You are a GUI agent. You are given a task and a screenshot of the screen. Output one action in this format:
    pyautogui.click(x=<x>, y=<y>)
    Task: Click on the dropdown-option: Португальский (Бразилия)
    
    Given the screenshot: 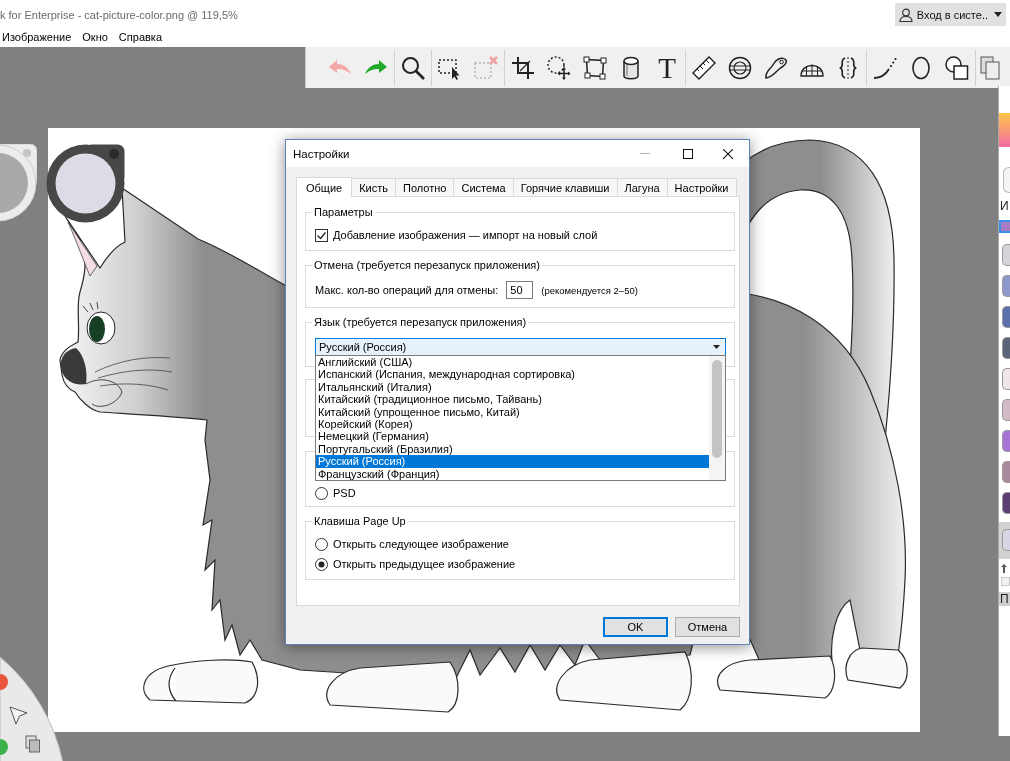 What is the action you would take?
    pyautogui.click(x=512, y=449)
    